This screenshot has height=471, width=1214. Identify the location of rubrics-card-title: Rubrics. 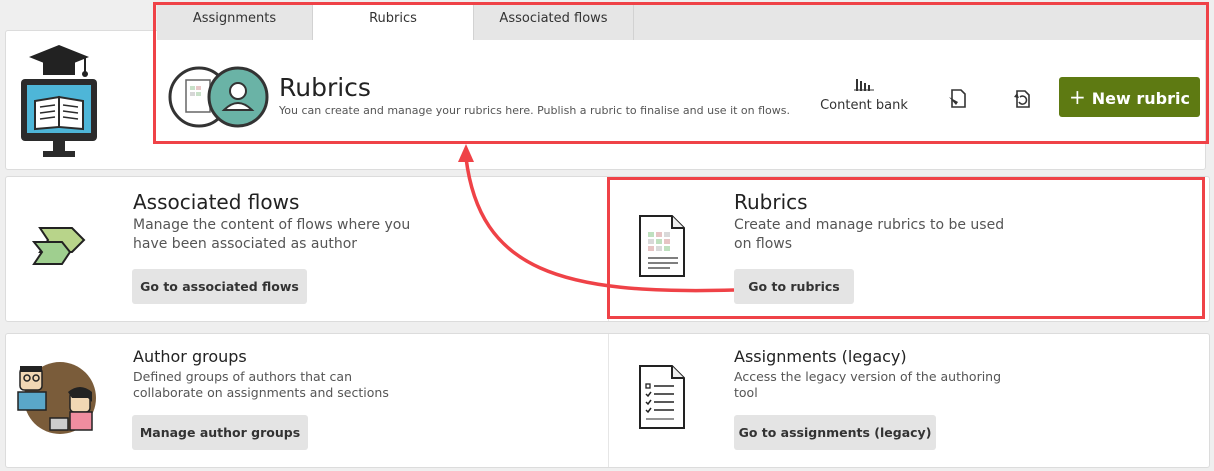
(771, 202).